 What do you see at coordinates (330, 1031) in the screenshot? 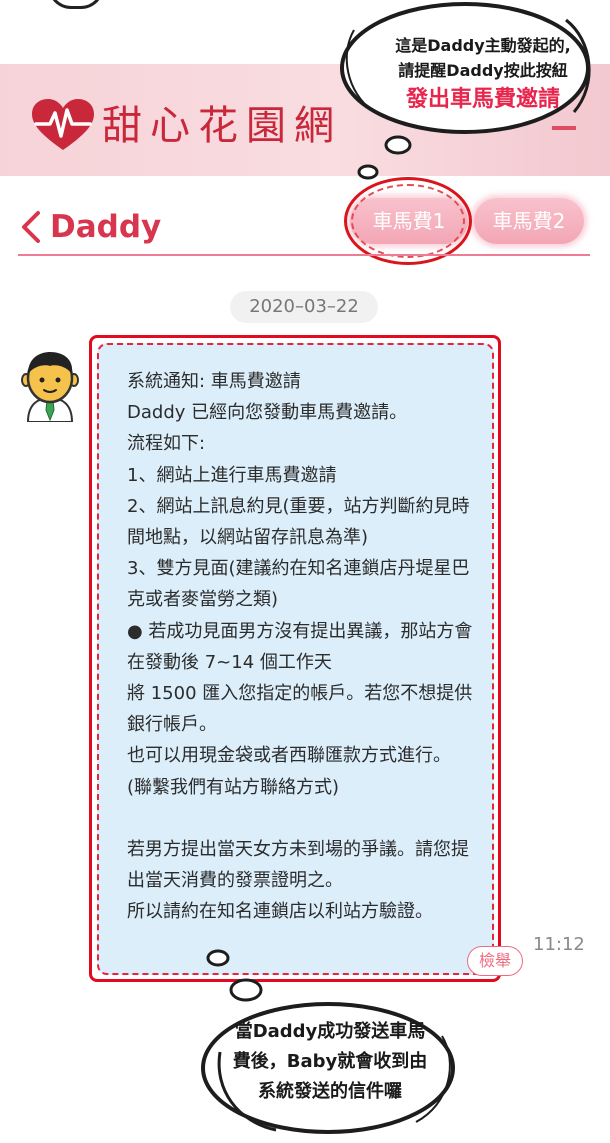
I see `callout-bottom-line1: 當Daddy成功發送車馬` at bounding box center [330, 1031].